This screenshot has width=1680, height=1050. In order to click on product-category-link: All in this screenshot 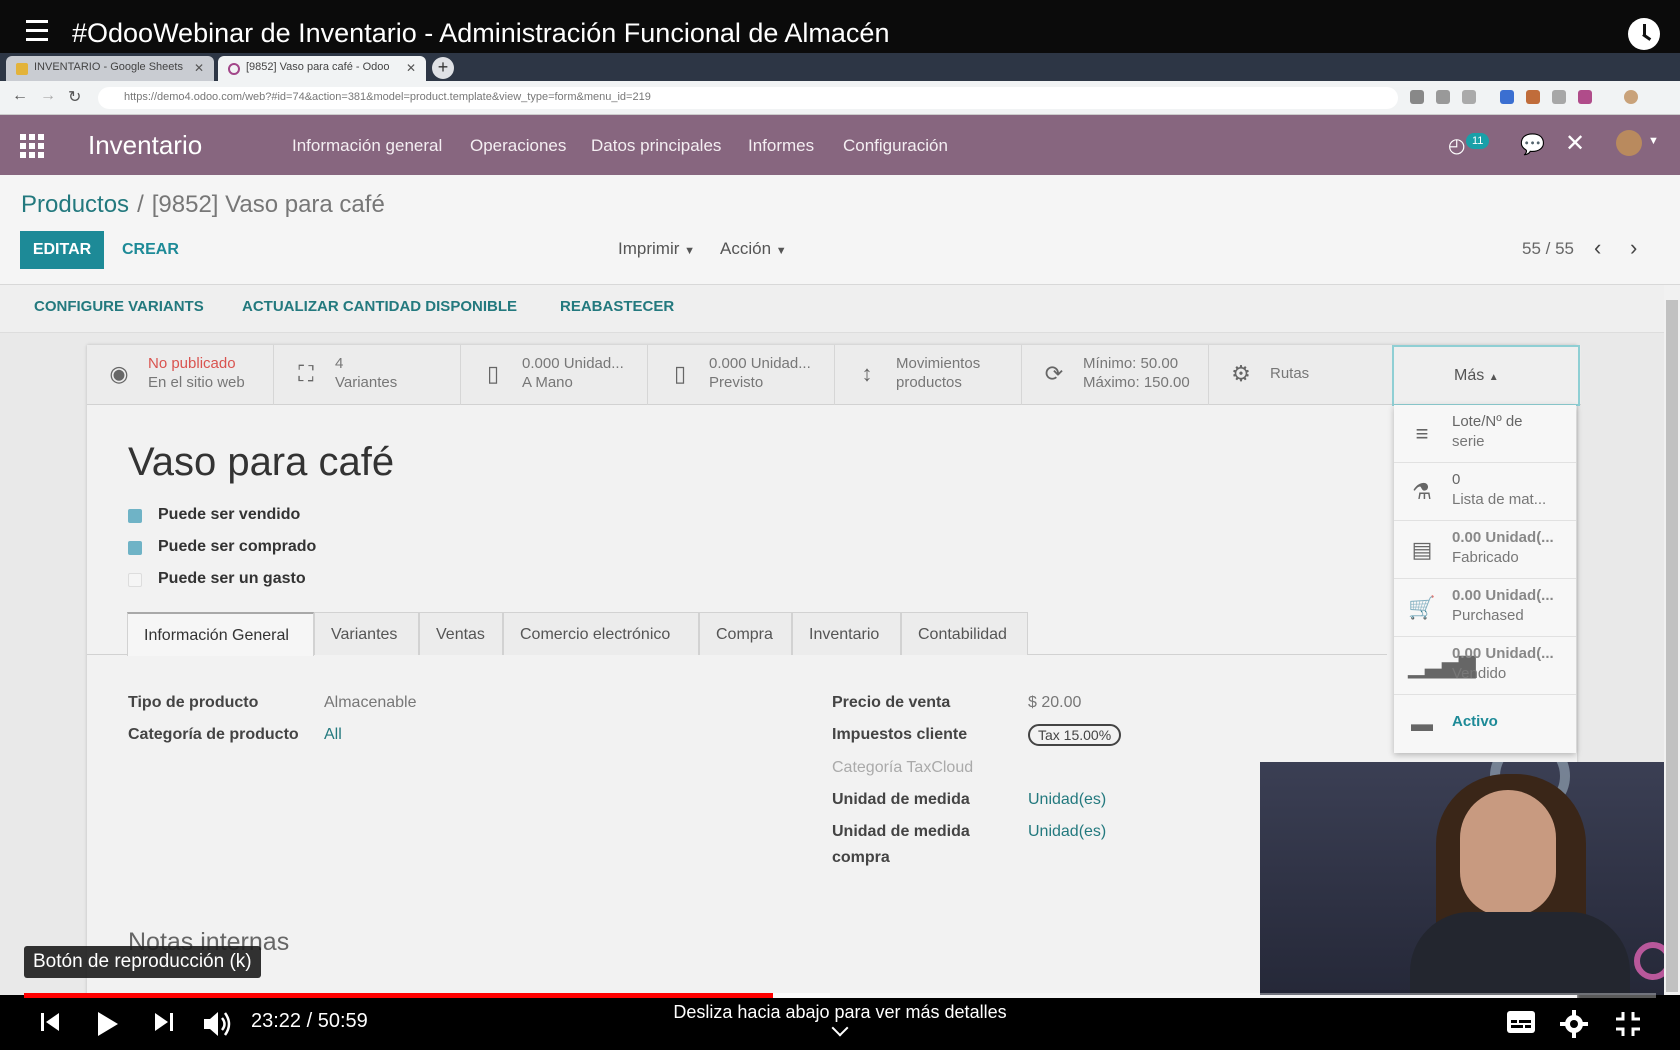, I will do `click(333, 735)`.